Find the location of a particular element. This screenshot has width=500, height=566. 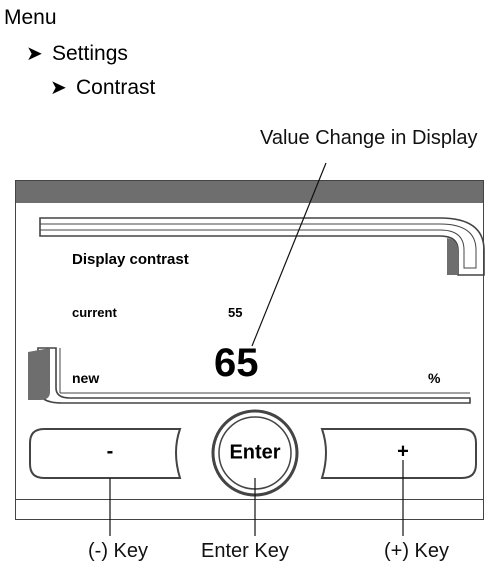

screen-title: Display contrast is located at coordinates (130, 259).